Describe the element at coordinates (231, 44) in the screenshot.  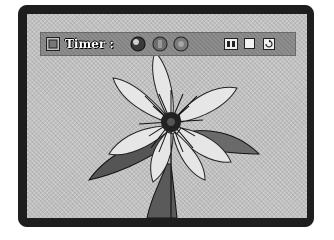
I see `zoom-icon` at that location.